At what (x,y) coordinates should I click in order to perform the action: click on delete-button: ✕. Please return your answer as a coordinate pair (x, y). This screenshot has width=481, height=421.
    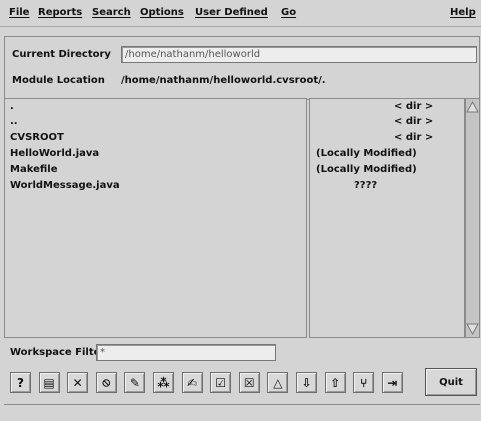
    Looking at the image, I should click on (78, 382).